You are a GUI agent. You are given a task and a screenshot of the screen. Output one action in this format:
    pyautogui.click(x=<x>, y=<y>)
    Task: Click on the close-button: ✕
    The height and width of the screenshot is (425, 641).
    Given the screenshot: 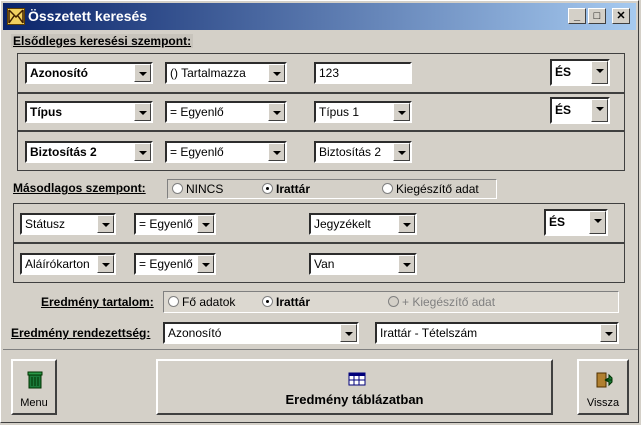 What is the action you would take?
    pyautogui.click(x=621, y=16)
    